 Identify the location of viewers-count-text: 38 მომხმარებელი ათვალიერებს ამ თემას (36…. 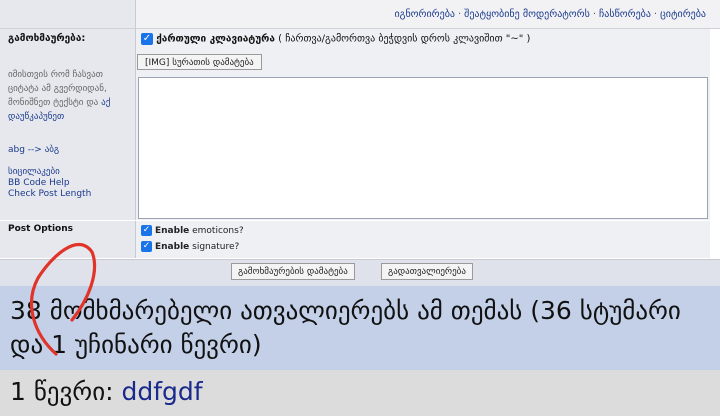
(345, 327).